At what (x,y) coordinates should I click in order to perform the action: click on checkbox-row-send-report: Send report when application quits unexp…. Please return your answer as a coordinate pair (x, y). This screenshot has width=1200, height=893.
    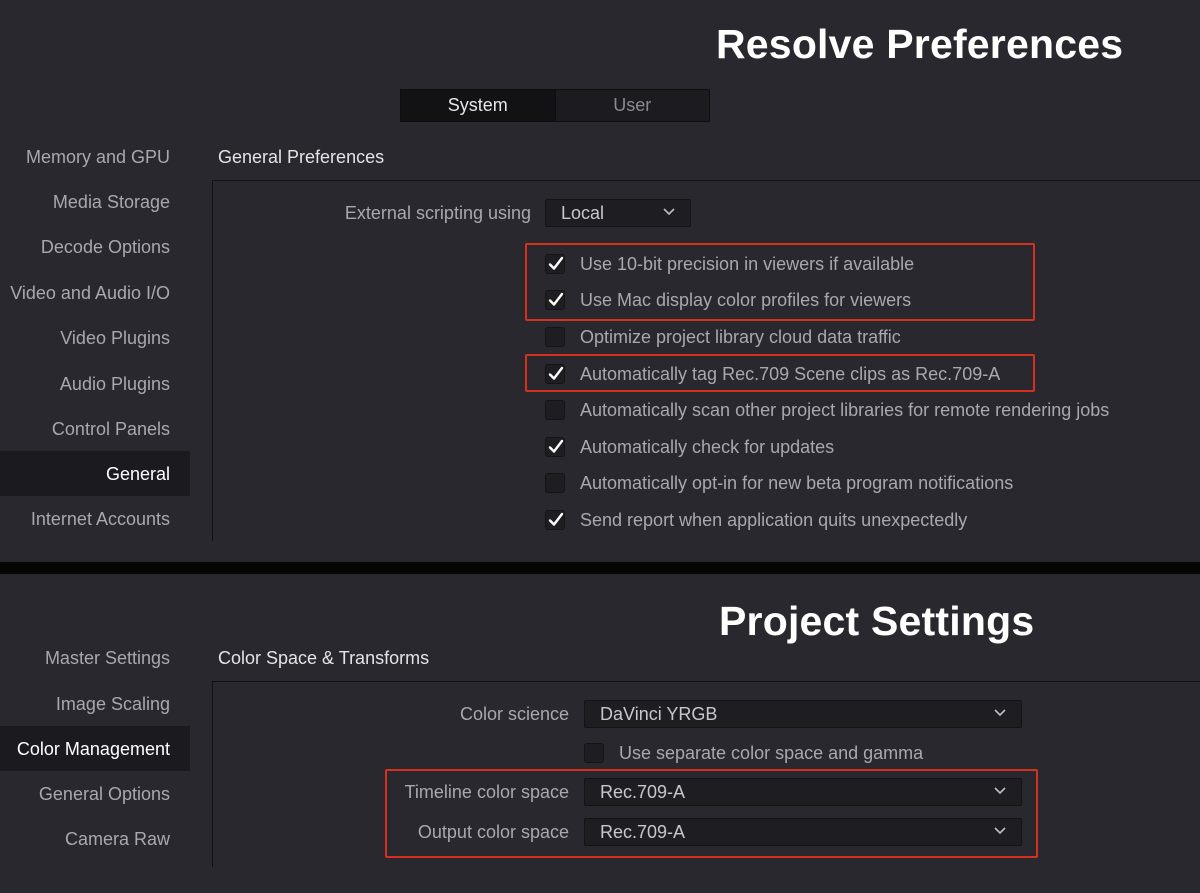
    Looking at the image, I should click on (756, 520).